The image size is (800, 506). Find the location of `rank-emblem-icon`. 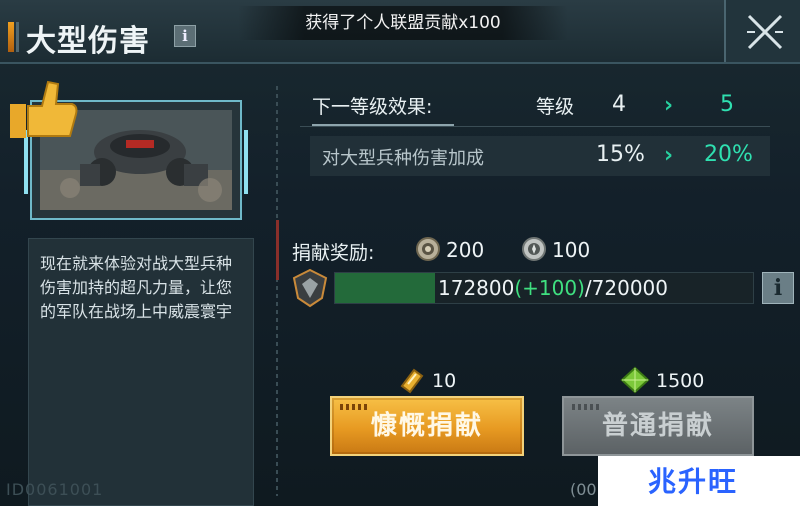

rank-emblem-icon is located at coordinates (310, 288).